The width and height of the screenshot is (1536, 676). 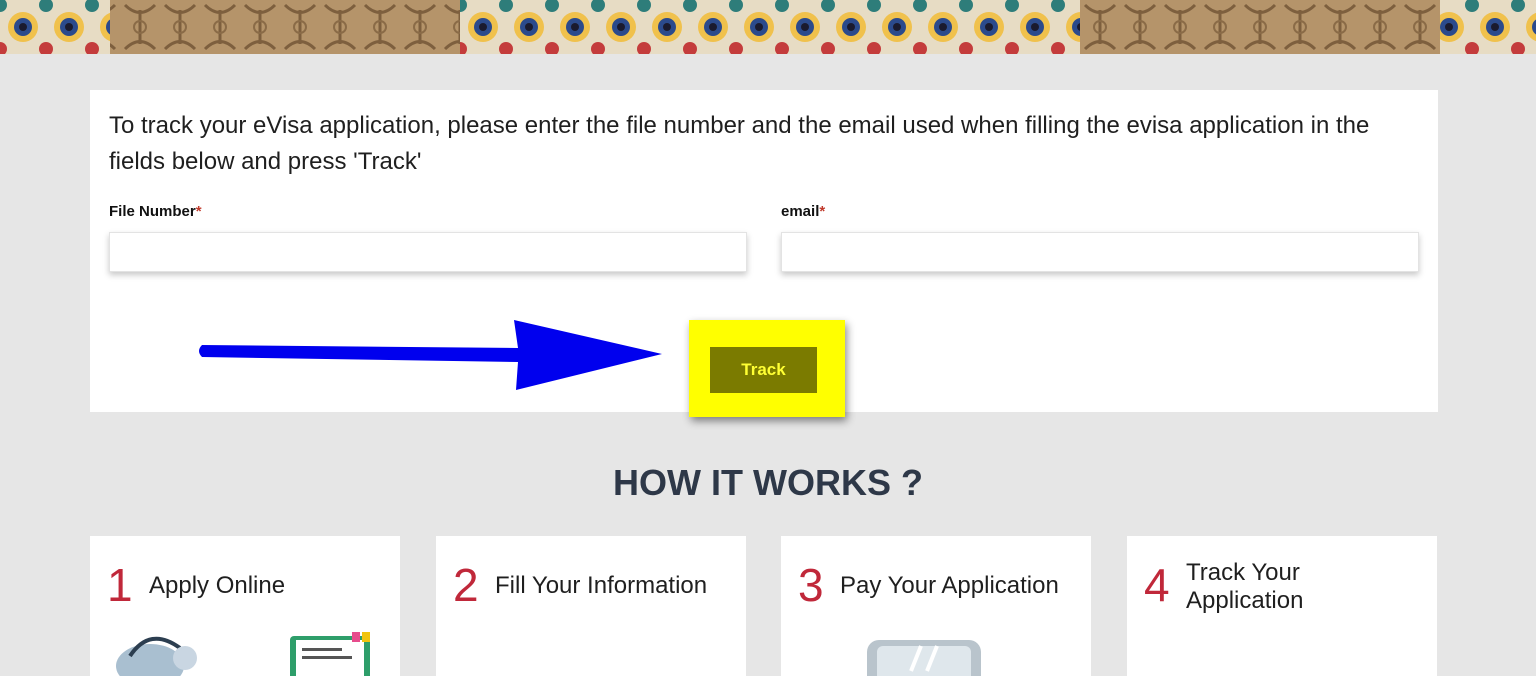 What do you see at coordinates (217, 585) in the screenshot?
I see `step-title: Apply Online` at bounding box center [217, 585].